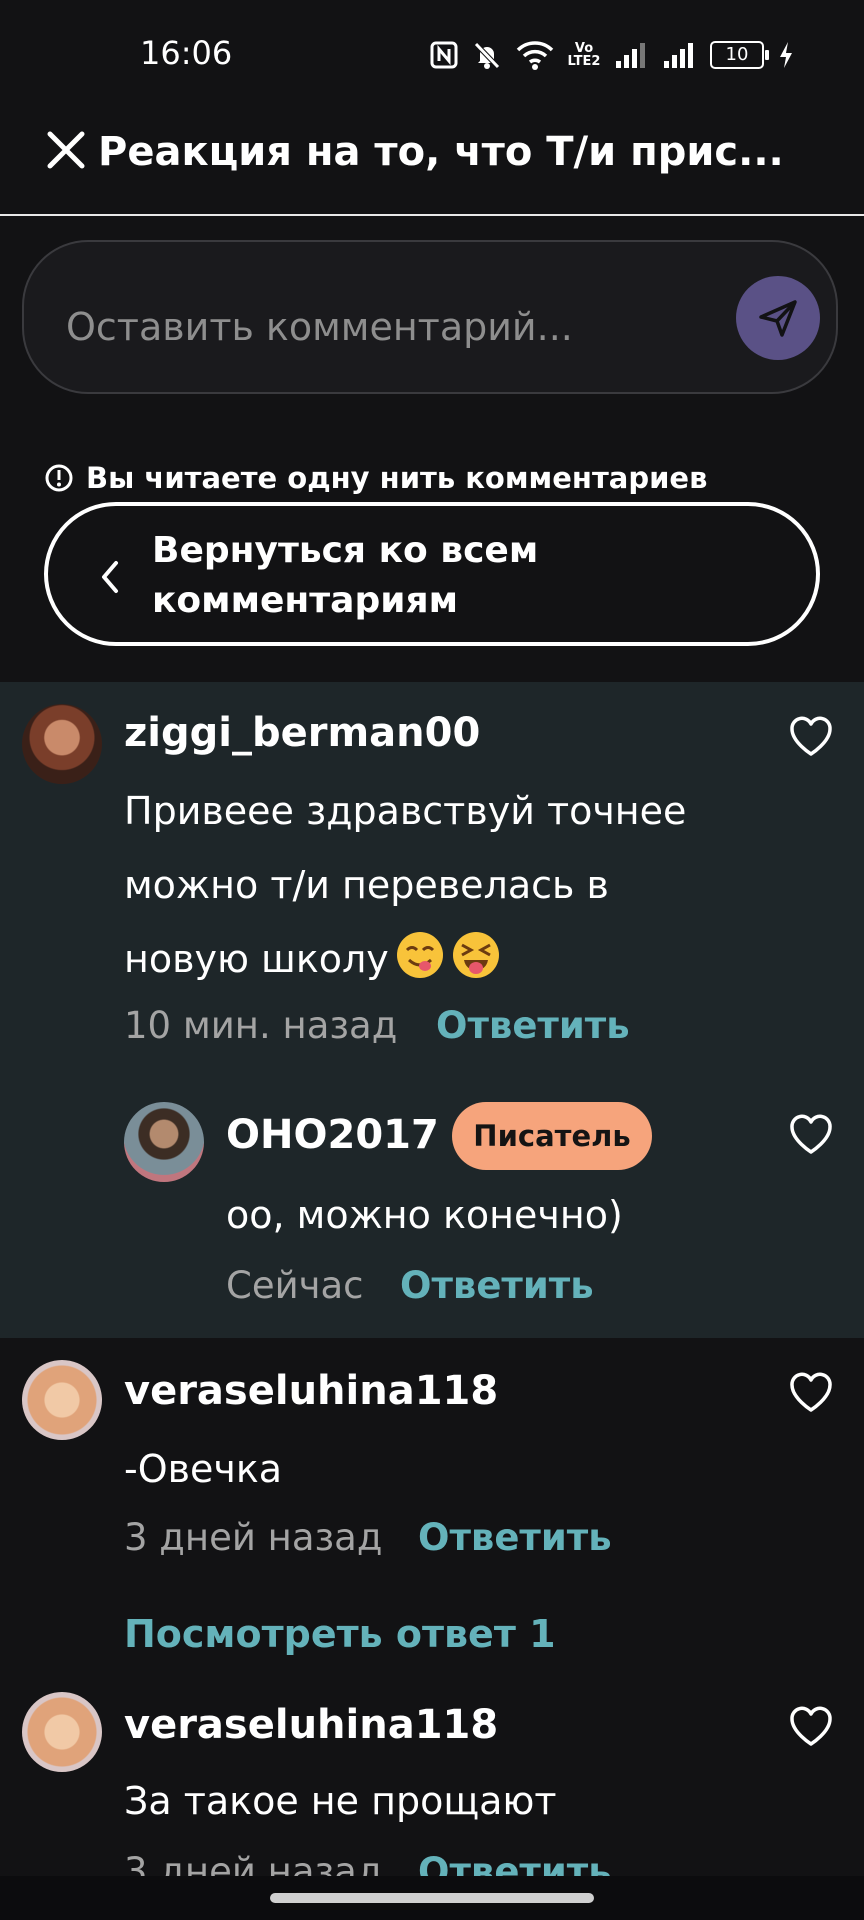  I want to click on view-replies-link: Посмотреть ответ 1, so click(340, 1634).